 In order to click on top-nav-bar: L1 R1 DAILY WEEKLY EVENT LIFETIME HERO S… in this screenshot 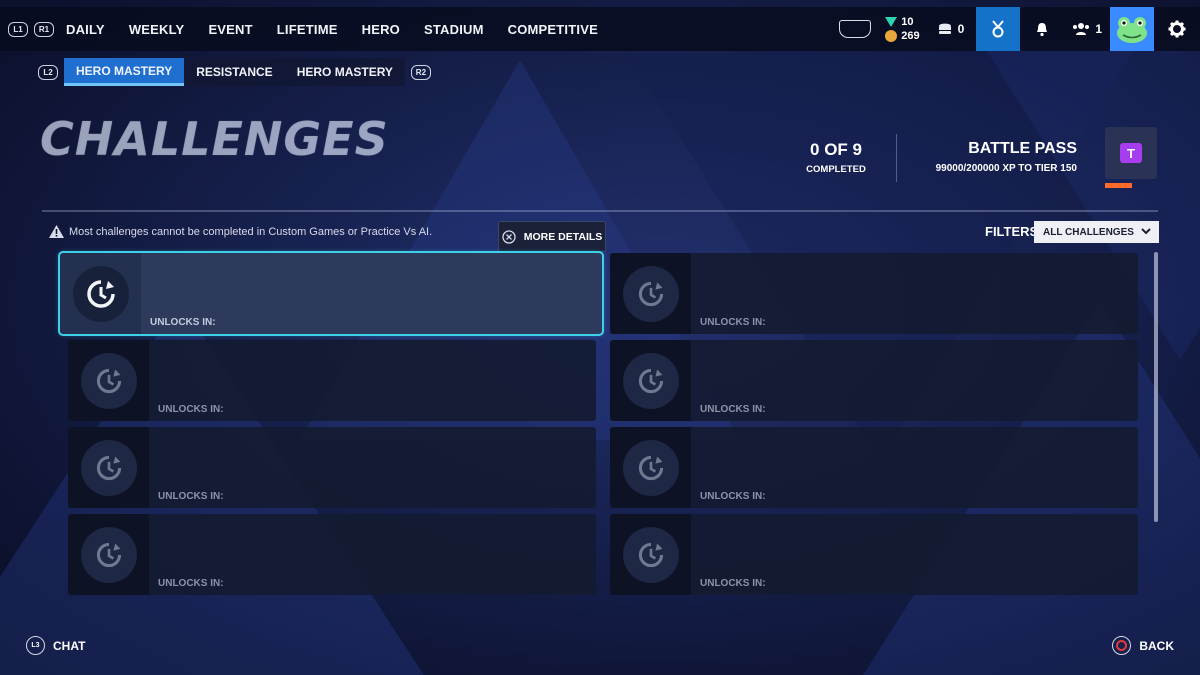, I will do `click(600, 29)`.